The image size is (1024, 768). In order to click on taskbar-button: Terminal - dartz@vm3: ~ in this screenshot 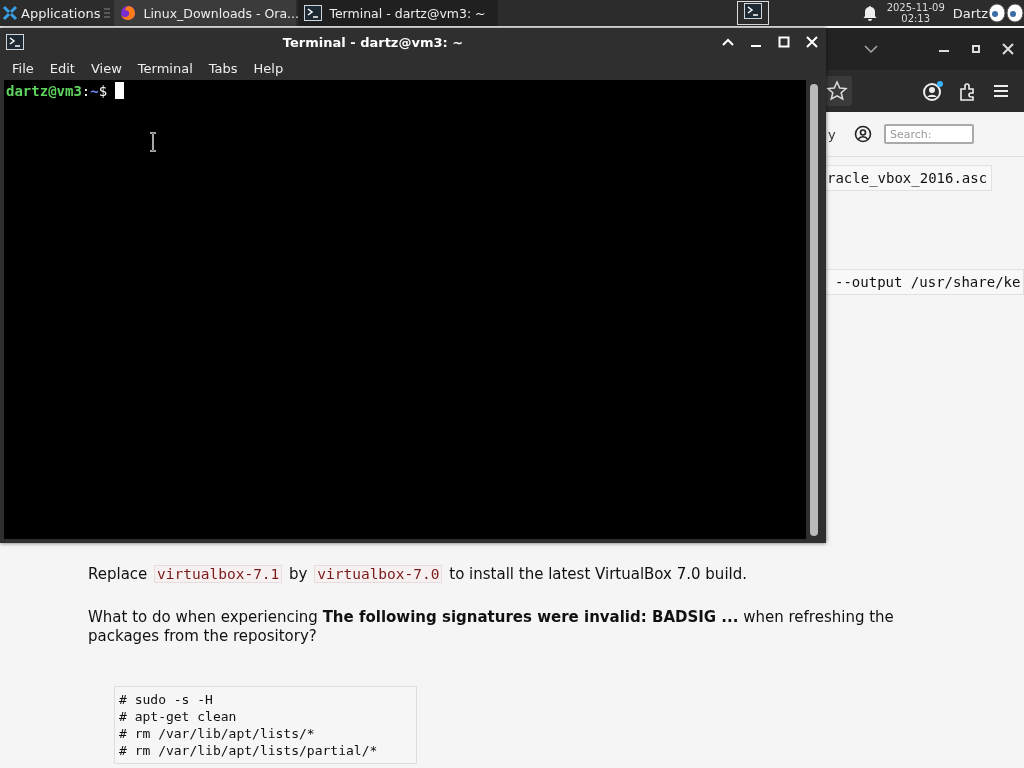, I will do `click(398, 13)`.